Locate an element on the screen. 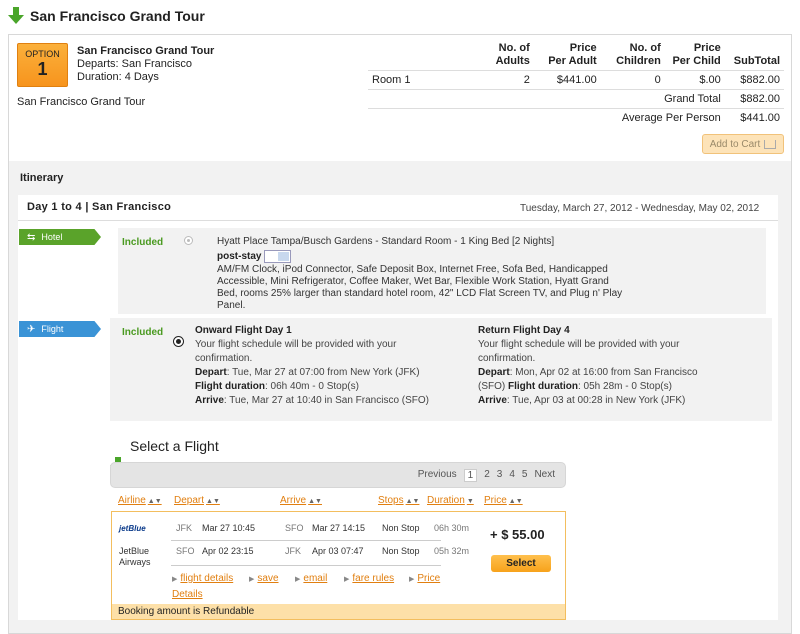 Image resolution: width=800 pixels, height=634 pixels. option-badge: OPTION 1 is located at coordinates (42, 65).